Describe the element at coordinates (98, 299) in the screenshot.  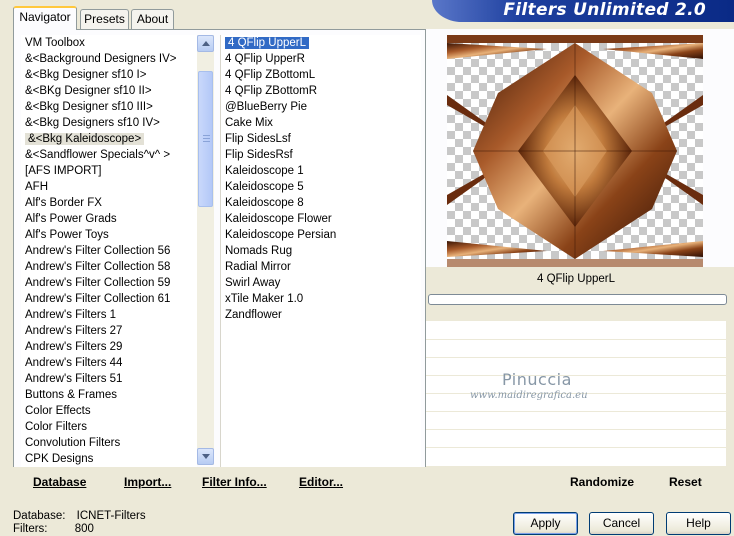
I see `category-item-label: Andrew's Filter Collection 61` at that location.